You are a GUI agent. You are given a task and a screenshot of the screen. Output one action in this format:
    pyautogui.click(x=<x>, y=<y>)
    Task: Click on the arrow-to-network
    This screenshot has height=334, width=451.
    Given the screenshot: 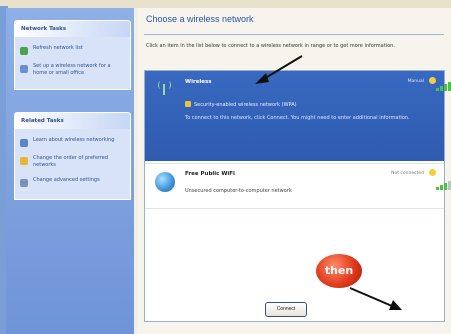 What is the action you would take?
    pyautogui.click(x=282, y=68)
    